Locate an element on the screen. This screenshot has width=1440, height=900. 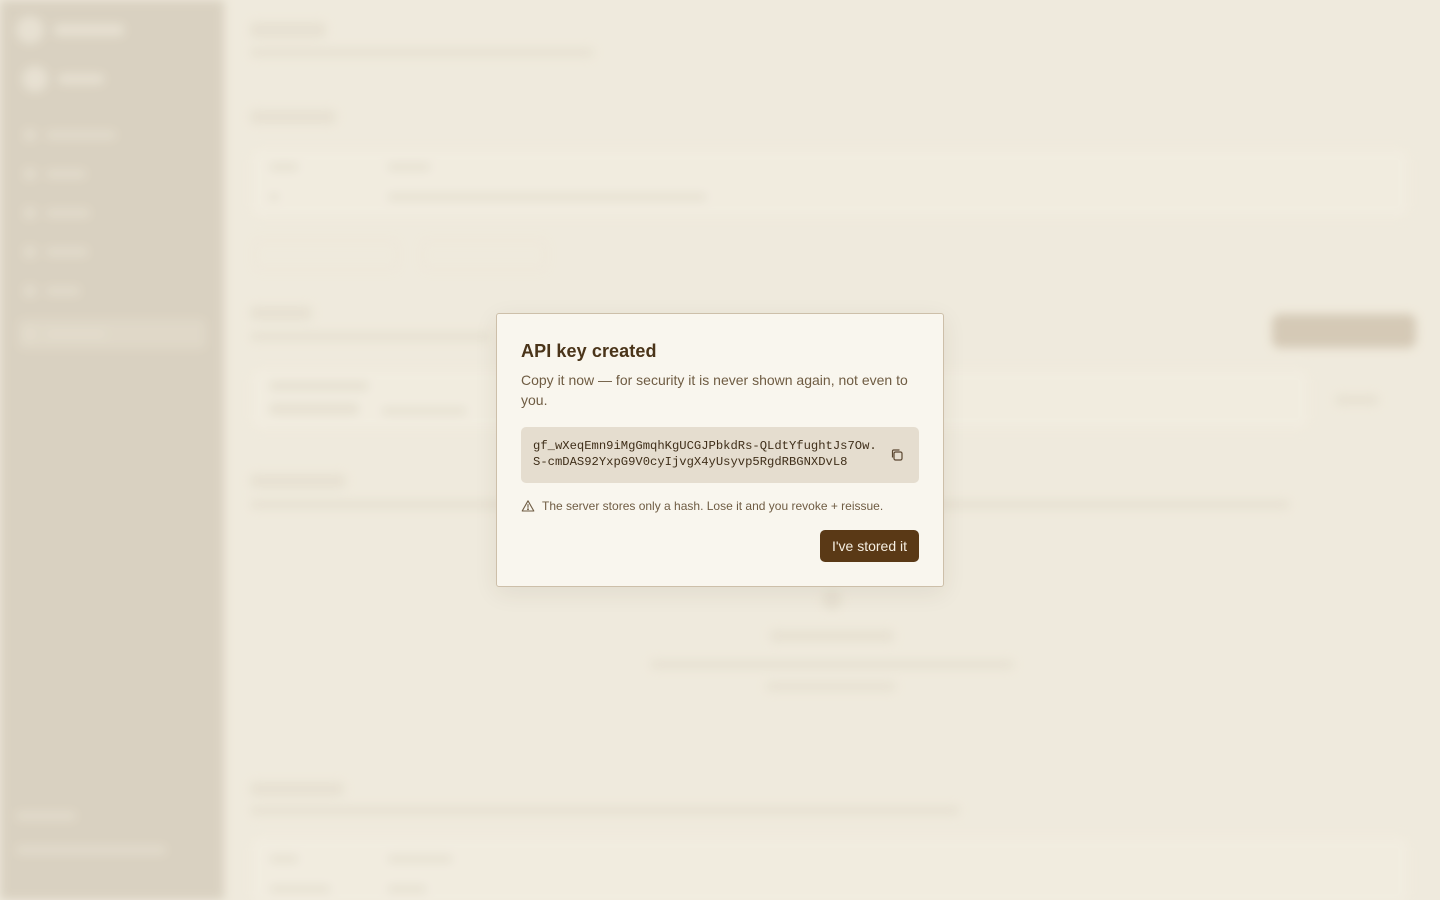
confirm-stored-button: I've stored it is located at coordinates (869, 546).